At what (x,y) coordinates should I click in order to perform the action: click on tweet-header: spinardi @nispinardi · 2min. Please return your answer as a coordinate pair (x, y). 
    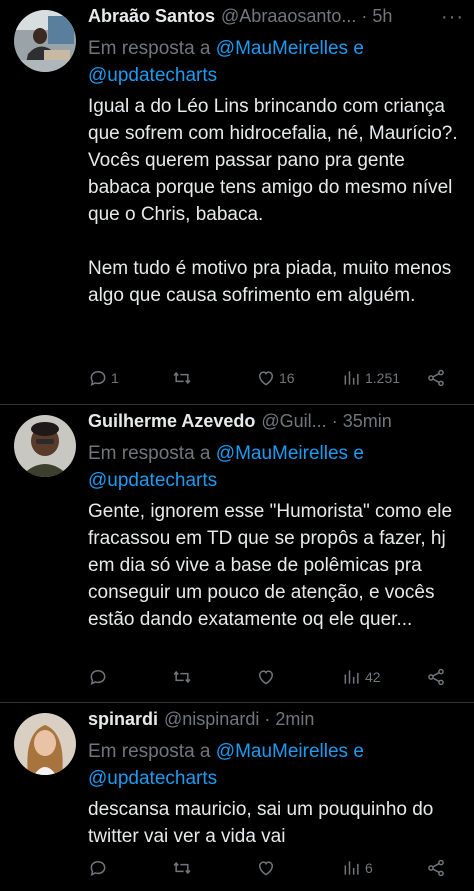
    Looking at the image, I should click on (276, 722).